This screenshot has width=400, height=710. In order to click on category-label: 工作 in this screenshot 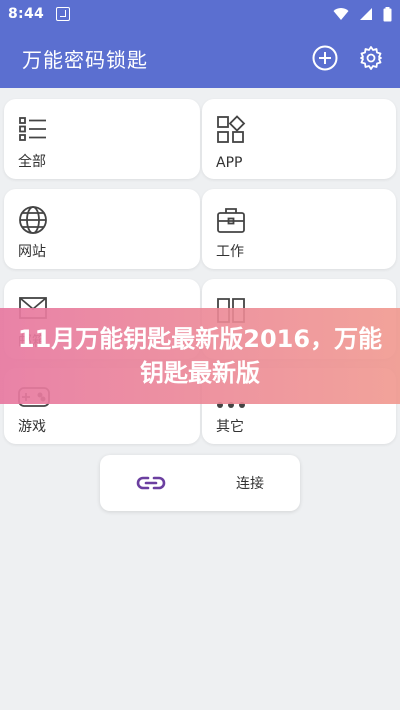, I will do `click(230, 252)`.